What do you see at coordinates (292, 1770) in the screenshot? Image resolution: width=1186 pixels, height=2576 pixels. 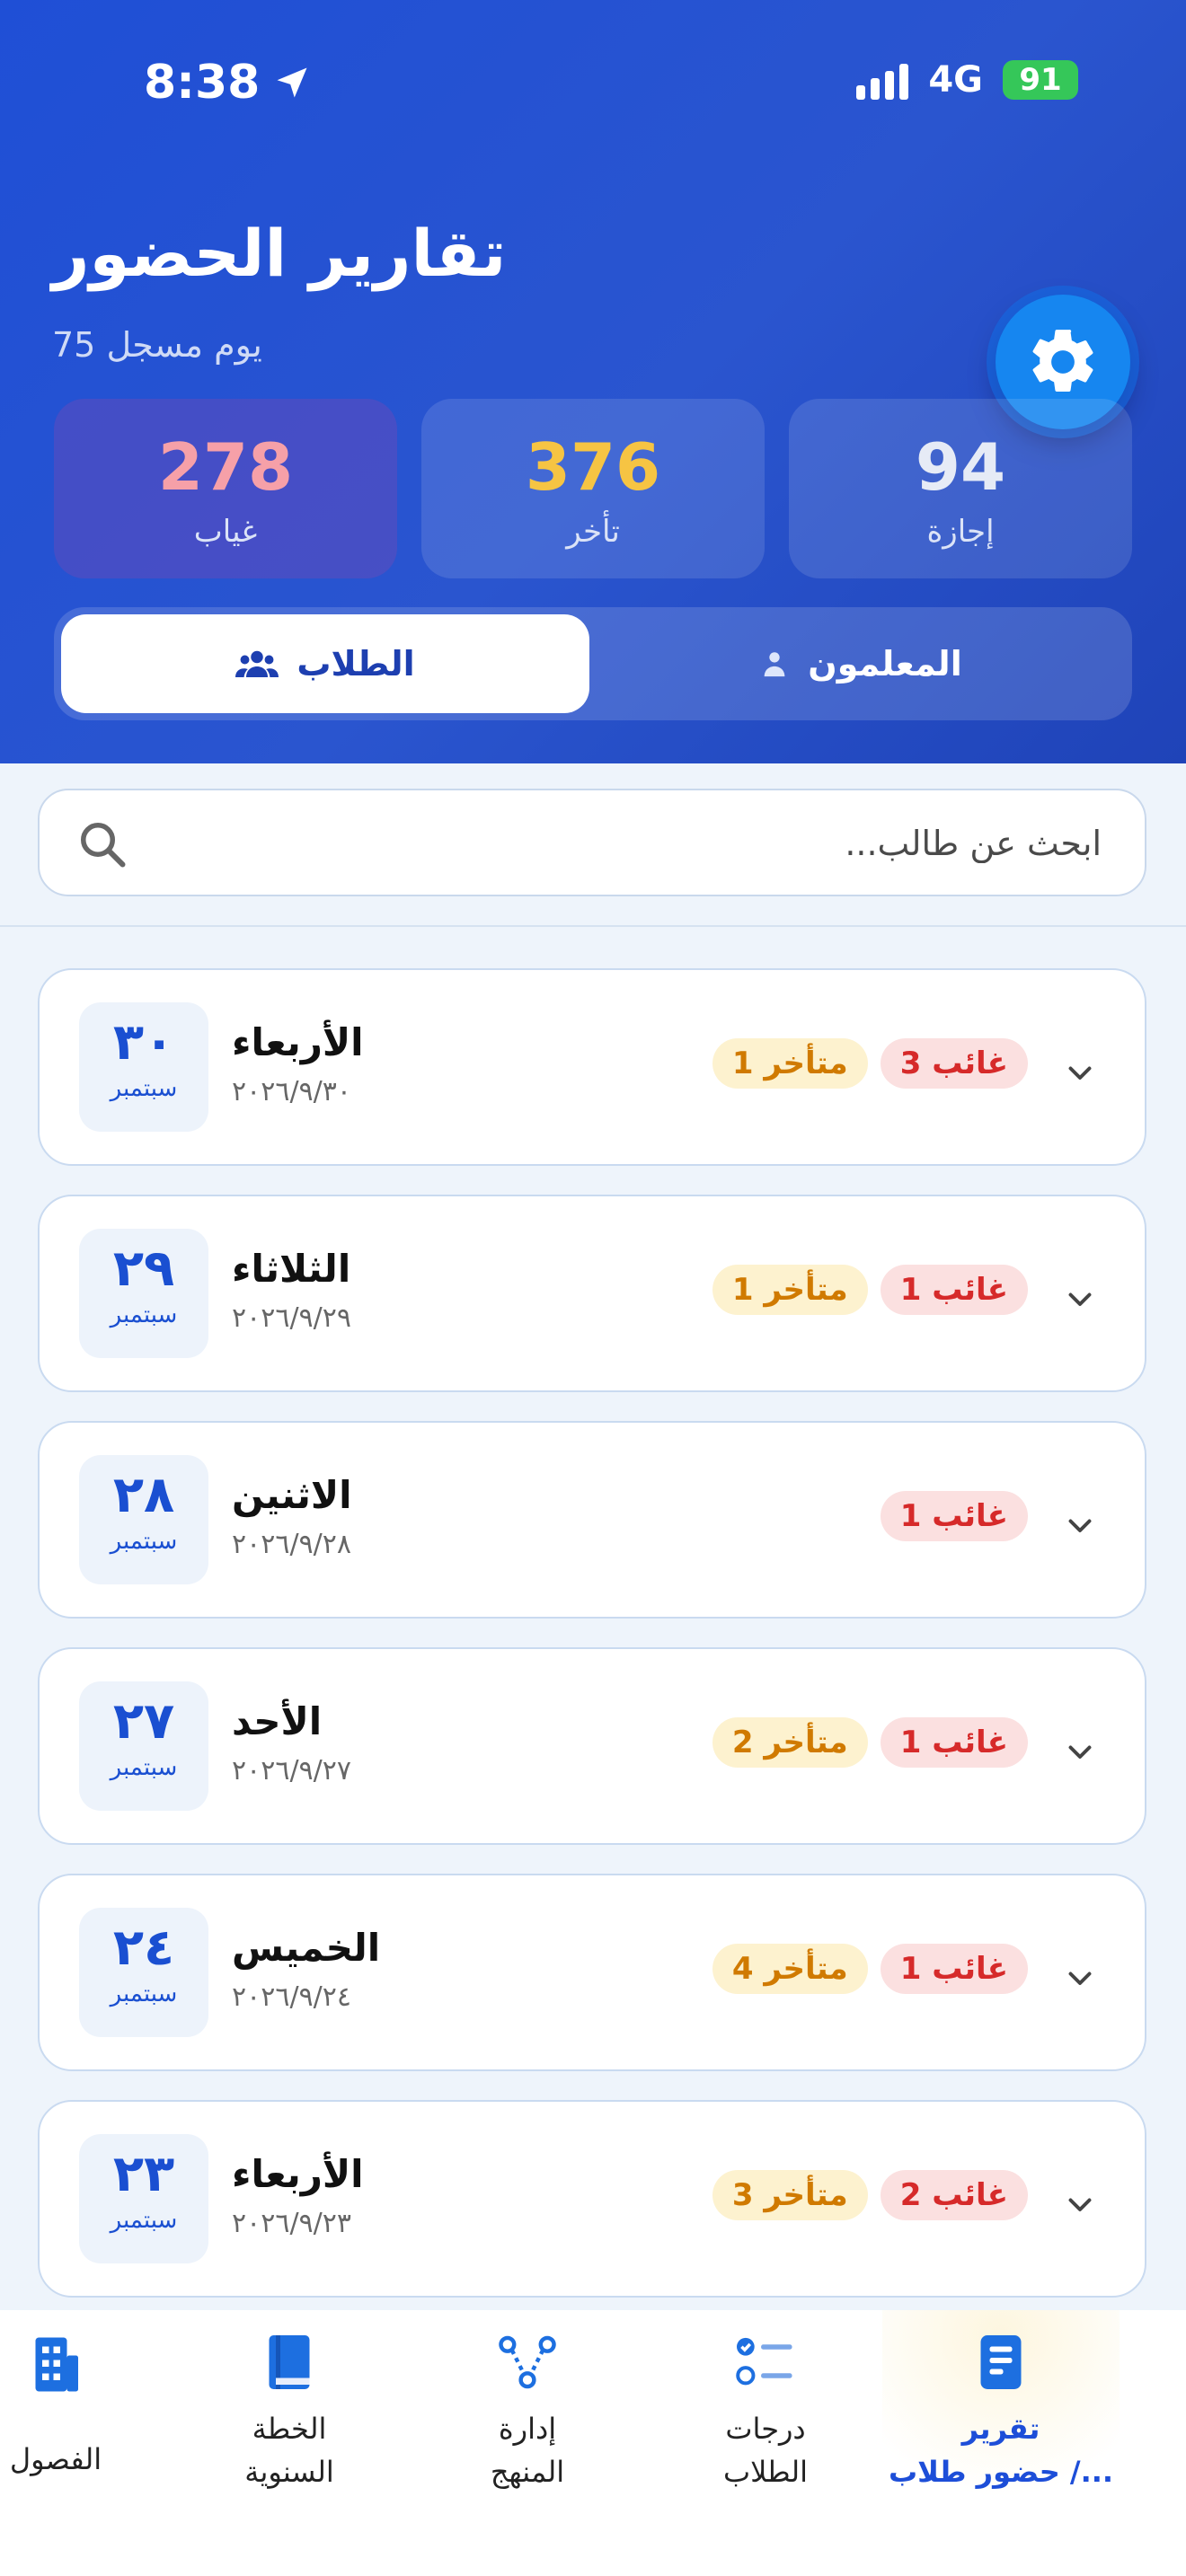 I see `full-date: ٢٠٢٦/٩/٢٧` at bounding box center [292, 1770].